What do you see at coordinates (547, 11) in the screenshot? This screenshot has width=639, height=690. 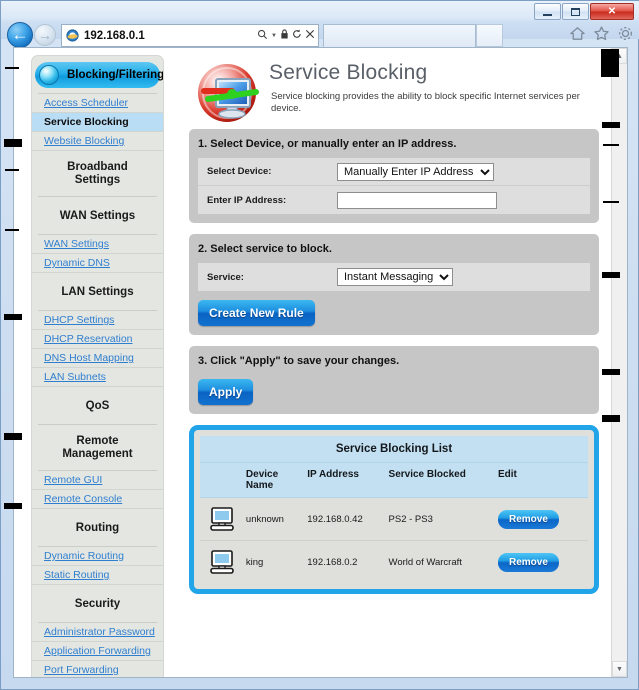 I see `minimize-button` at bounding box center [547, 11].